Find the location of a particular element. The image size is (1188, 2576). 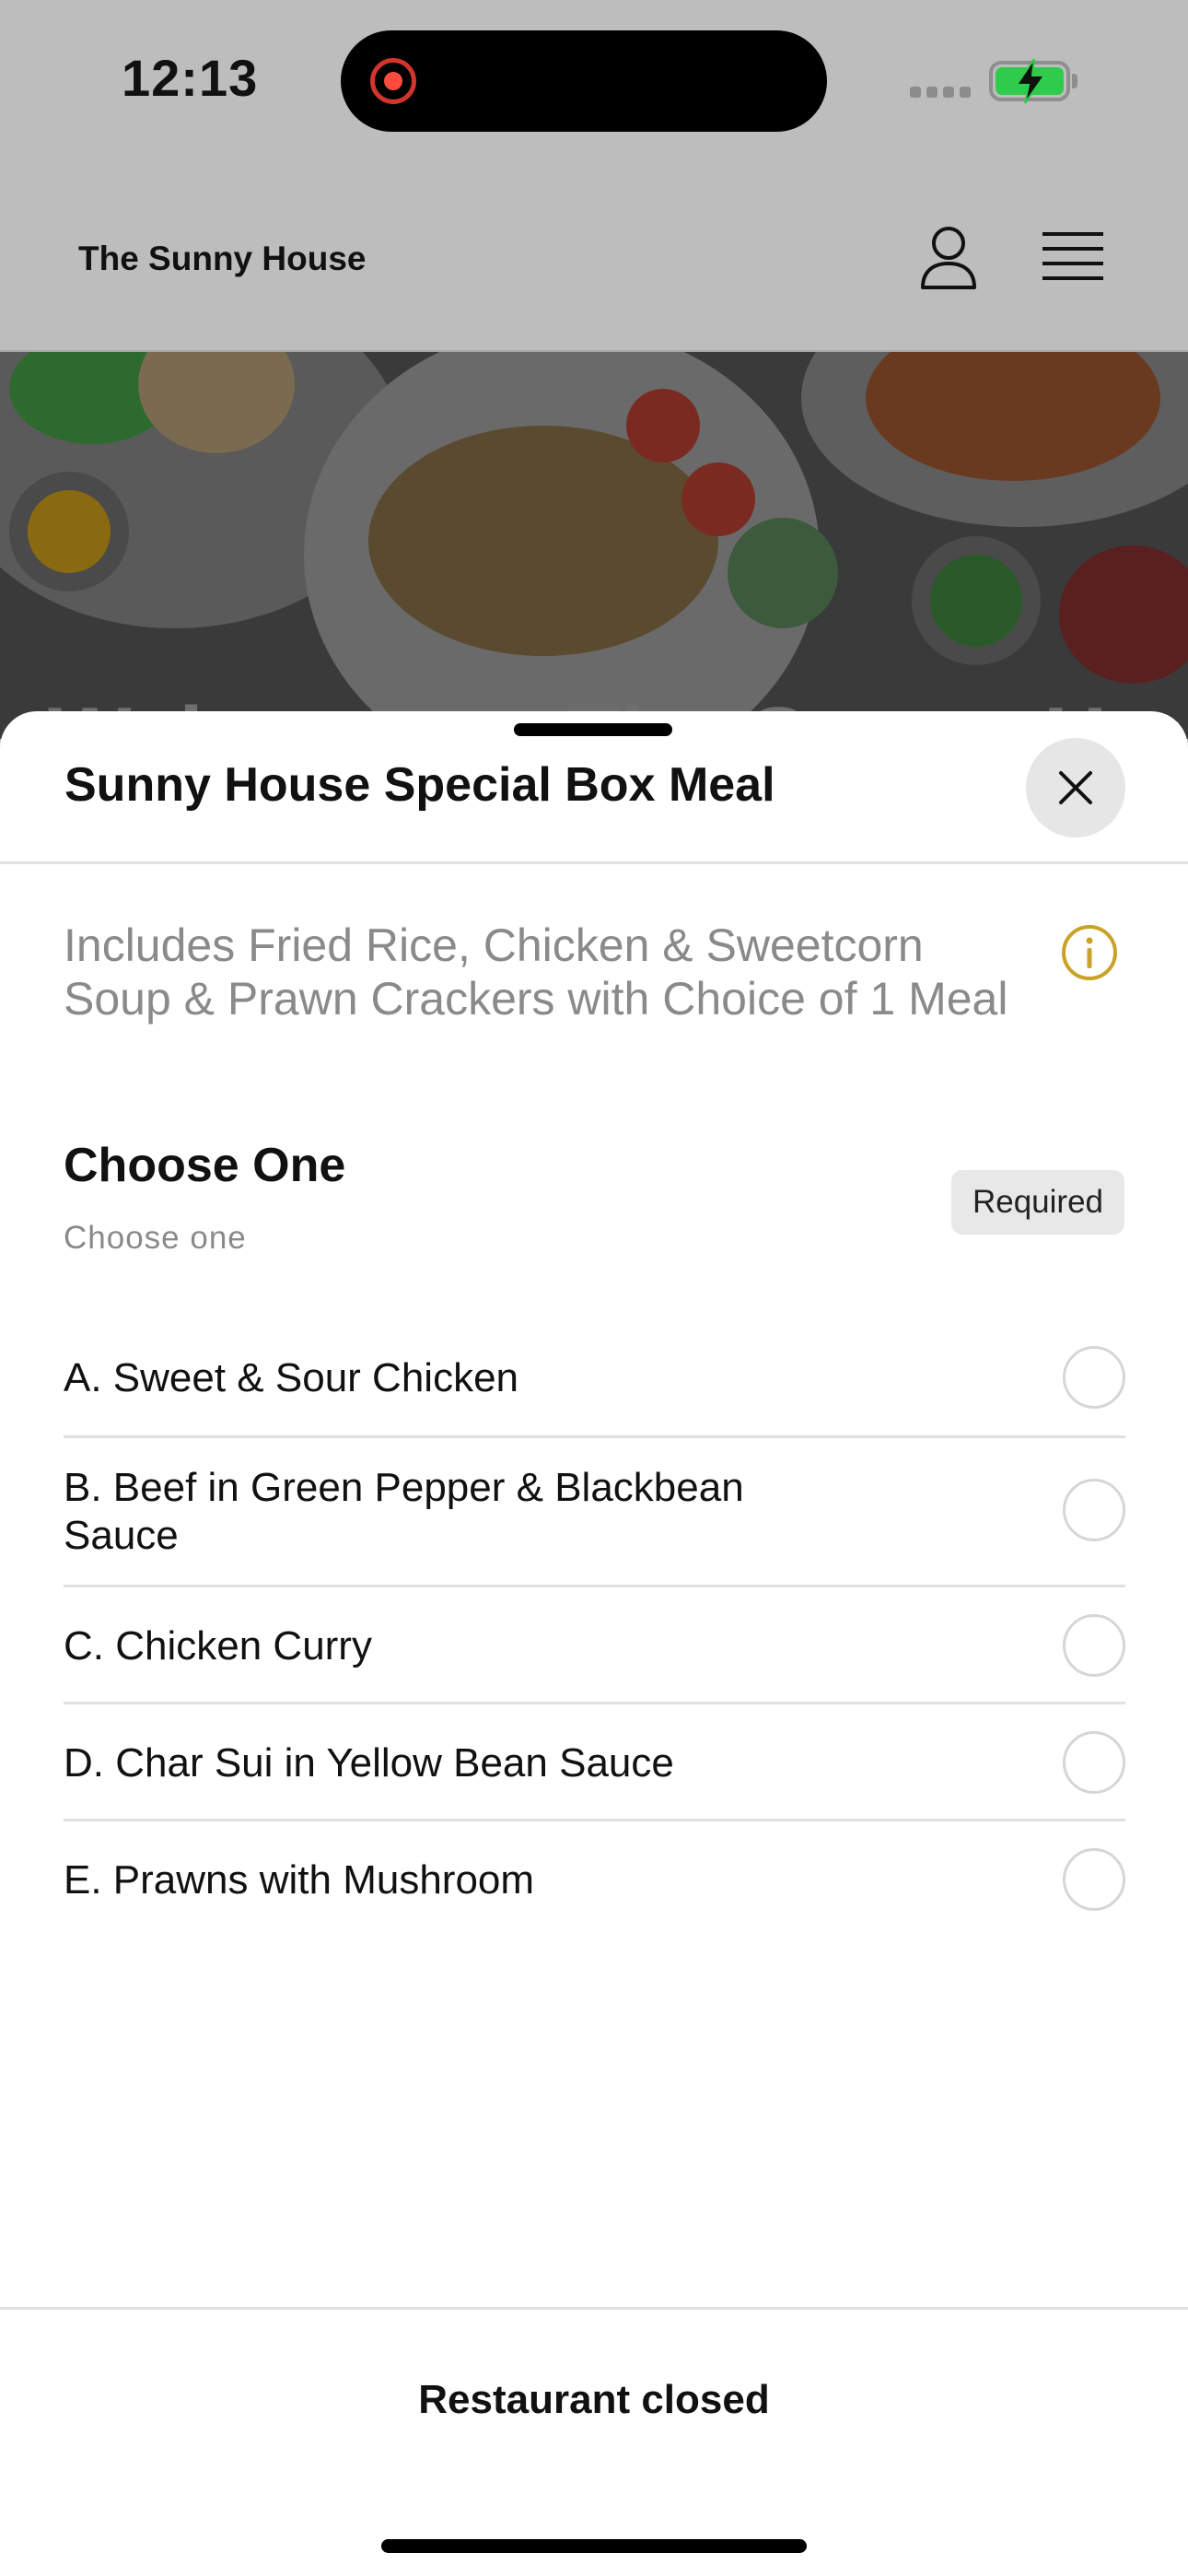

cellular-signal-icon is located at coordinates (940, 92).